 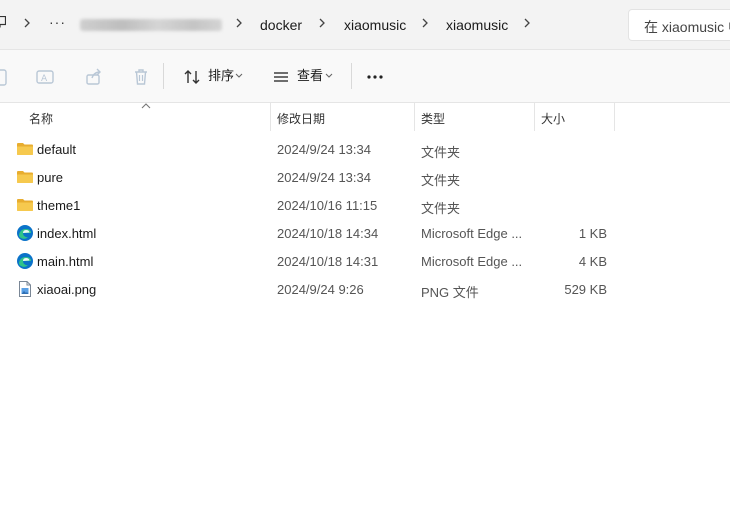 I want to click on column-header-date: 修改日期, so click(x=301, y=118).